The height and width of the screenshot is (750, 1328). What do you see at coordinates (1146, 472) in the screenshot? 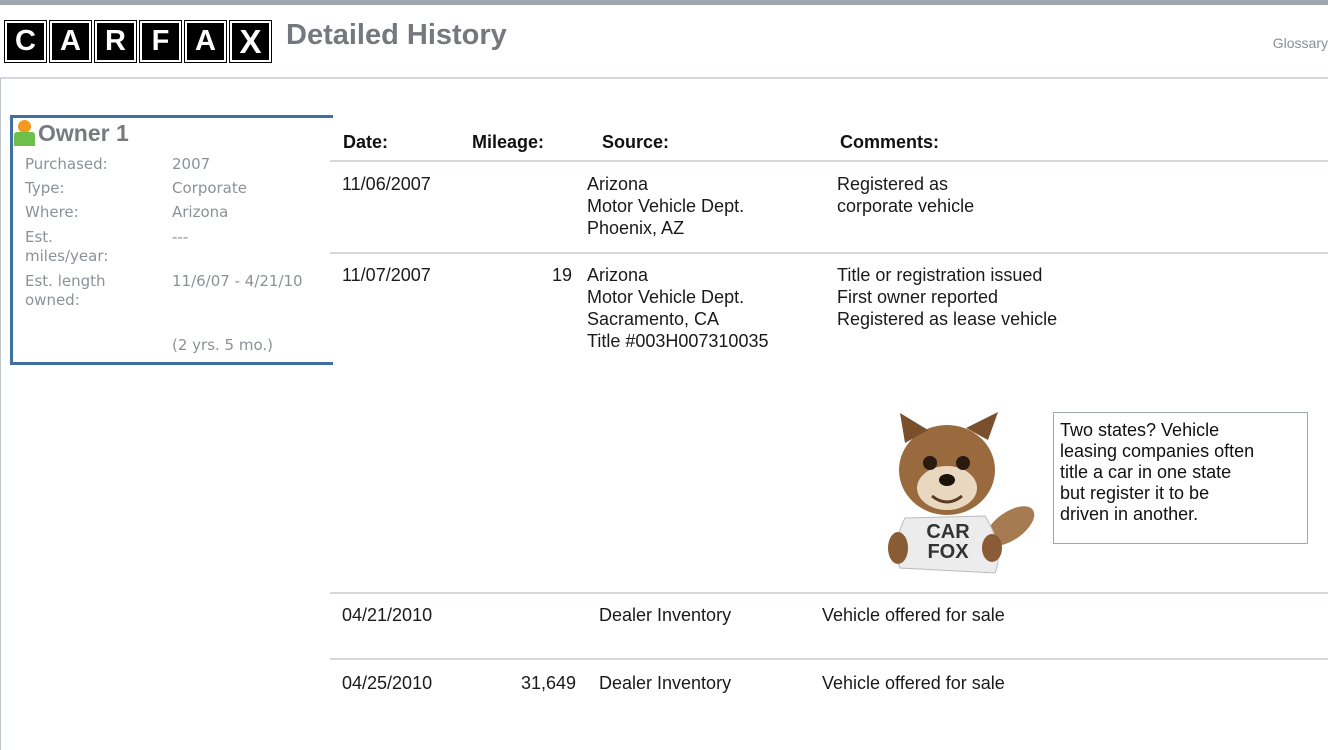
I see `tip-line: title a car in one state` at bounding box center [1146, 472].